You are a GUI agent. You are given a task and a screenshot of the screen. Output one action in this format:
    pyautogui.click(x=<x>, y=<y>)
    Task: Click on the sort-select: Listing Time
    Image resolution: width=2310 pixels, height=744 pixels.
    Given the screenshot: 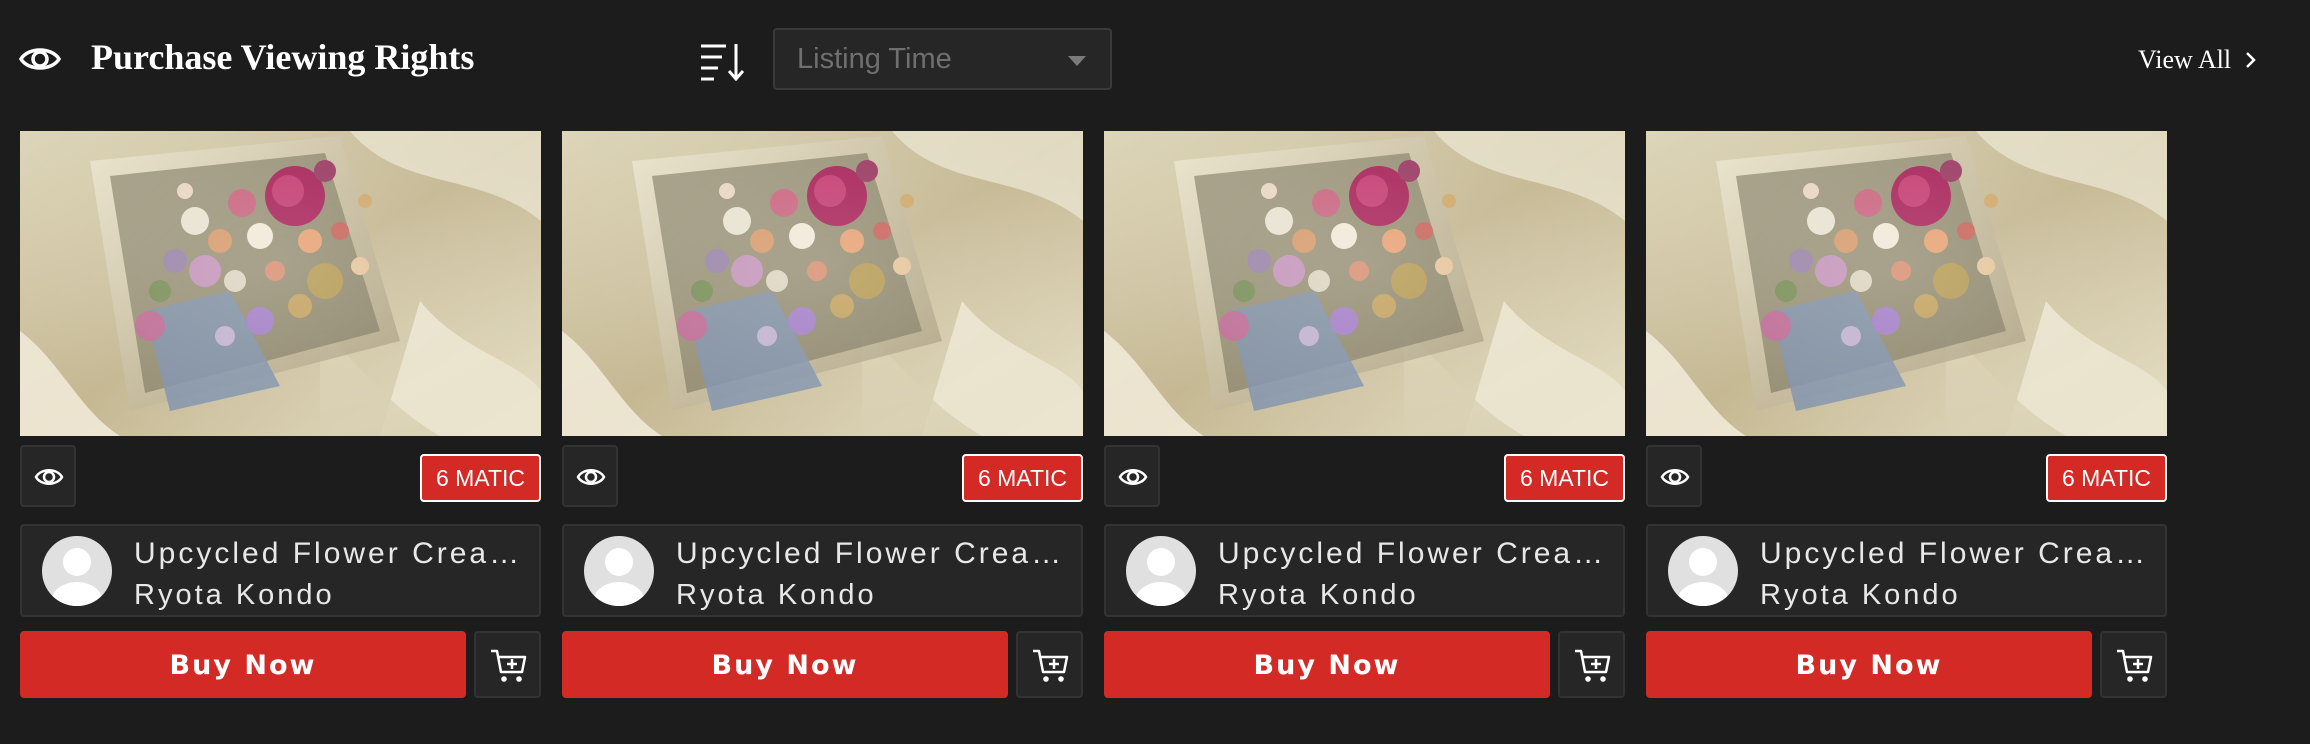 What is the action you would take?
    pyautogui.click(x=942, y=59)
    